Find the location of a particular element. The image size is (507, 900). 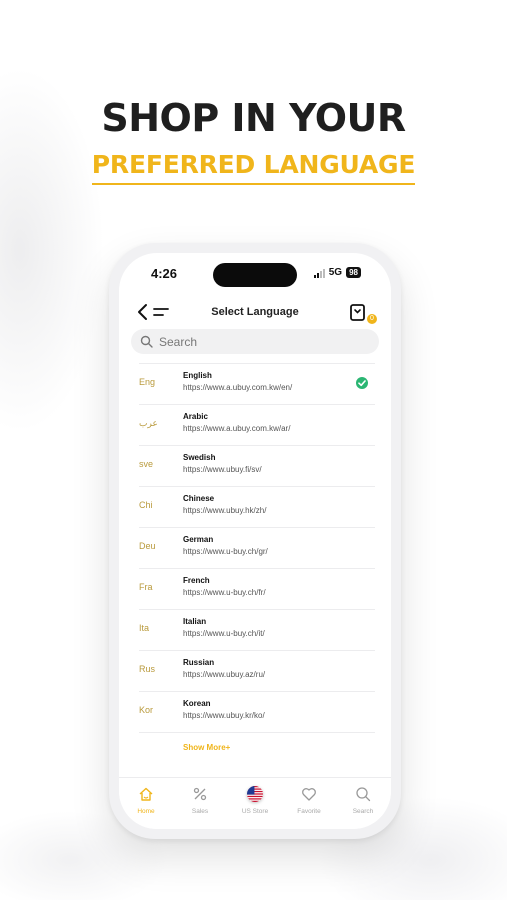

search-bar is located at coordinates (255, 341).